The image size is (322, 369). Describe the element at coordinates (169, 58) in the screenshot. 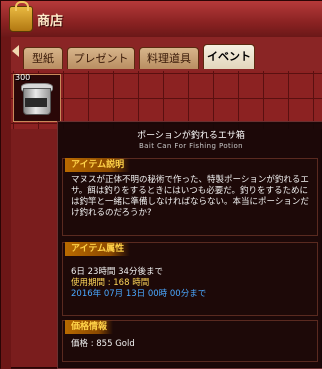

I see `tab-cooking-tools: 料理道具` at that location.